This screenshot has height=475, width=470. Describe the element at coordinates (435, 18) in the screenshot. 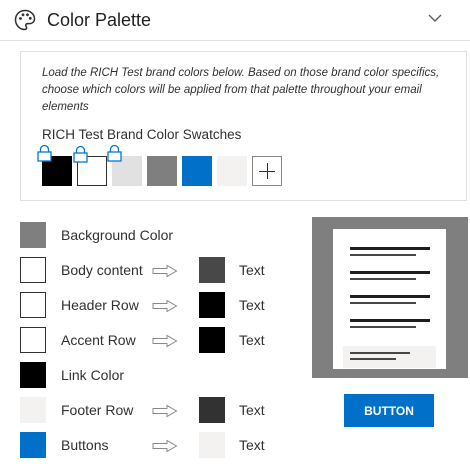

I see `chevron-down-icon` at that location.